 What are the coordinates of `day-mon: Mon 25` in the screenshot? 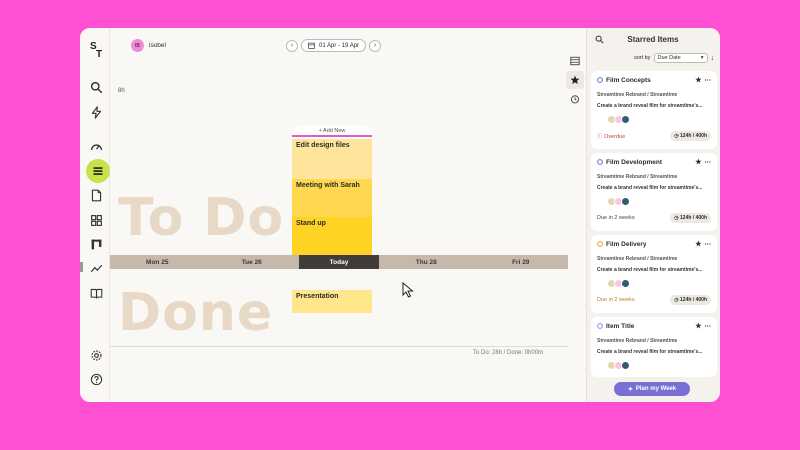 It's located at (157, 262).